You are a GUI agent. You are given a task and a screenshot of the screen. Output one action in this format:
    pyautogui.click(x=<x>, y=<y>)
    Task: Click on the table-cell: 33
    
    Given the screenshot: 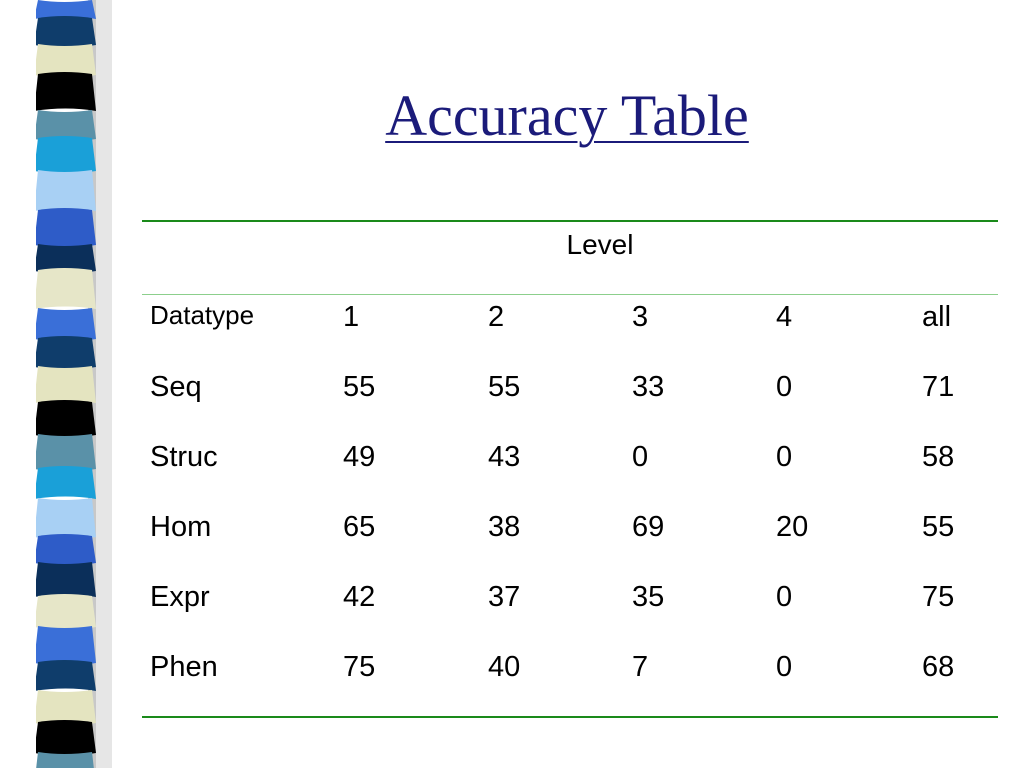 What is the action you would take?
    pyautogui.click(x=648, y=387)
    